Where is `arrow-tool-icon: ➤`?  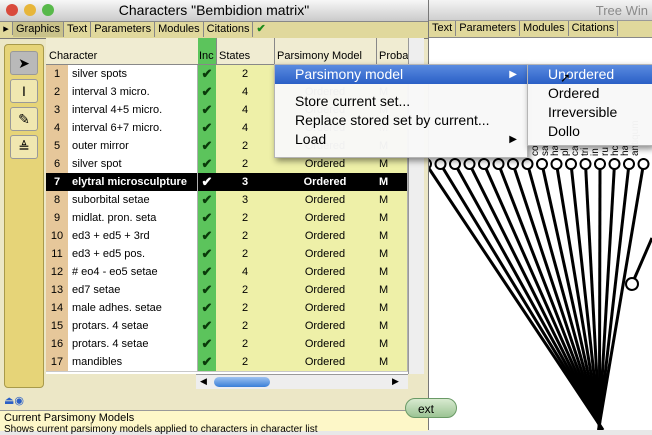 arrow-tool-icon: ➤ is located at coordinates (24, 63).